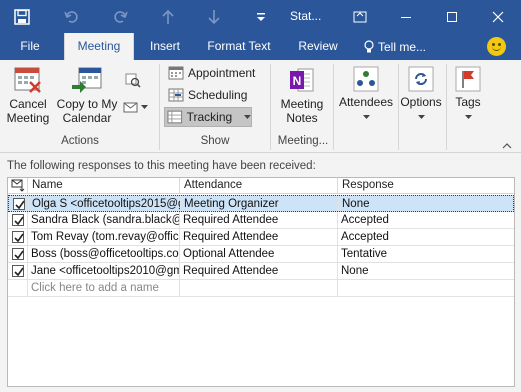 The width and height of the screenshot is (521, 392). Describe the element at coordinates (297, 81) in the screenshot. I see `svg-text: N` at that location.